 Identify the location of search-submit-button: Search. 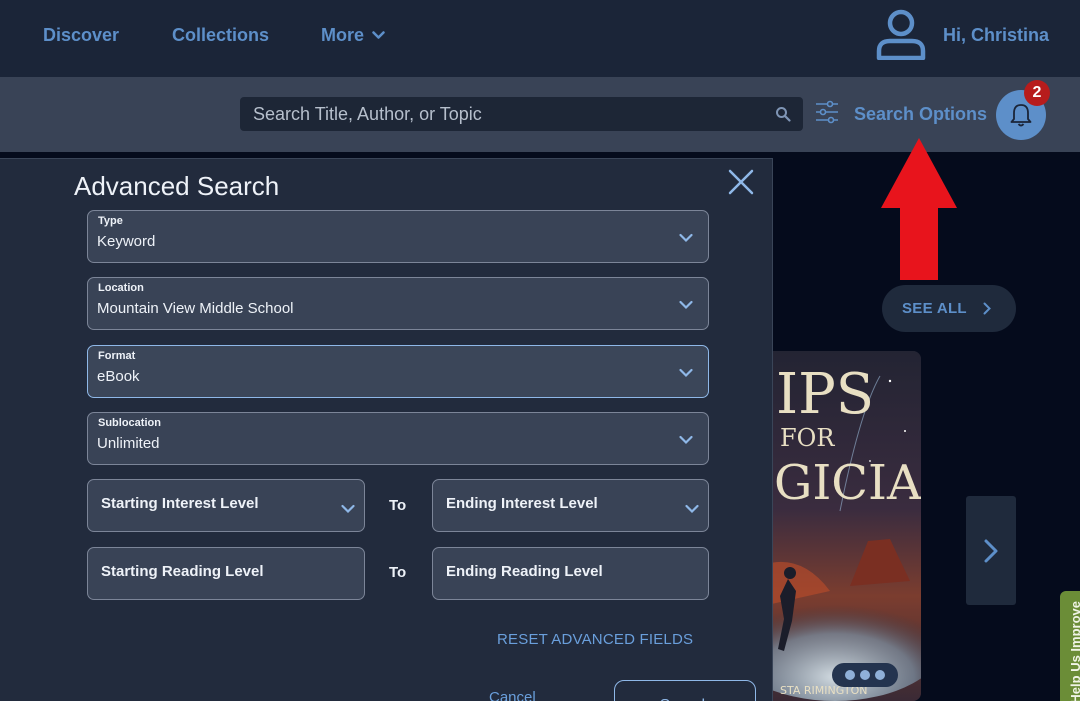
(685, 690).